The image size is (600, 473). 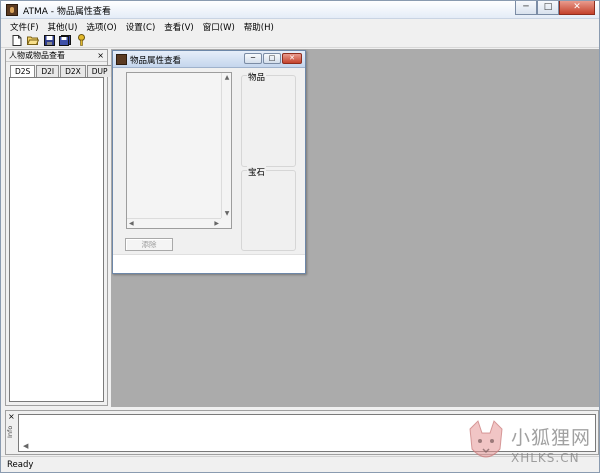 I want to click on minimize-button: ─, so click(x=526, y=8).